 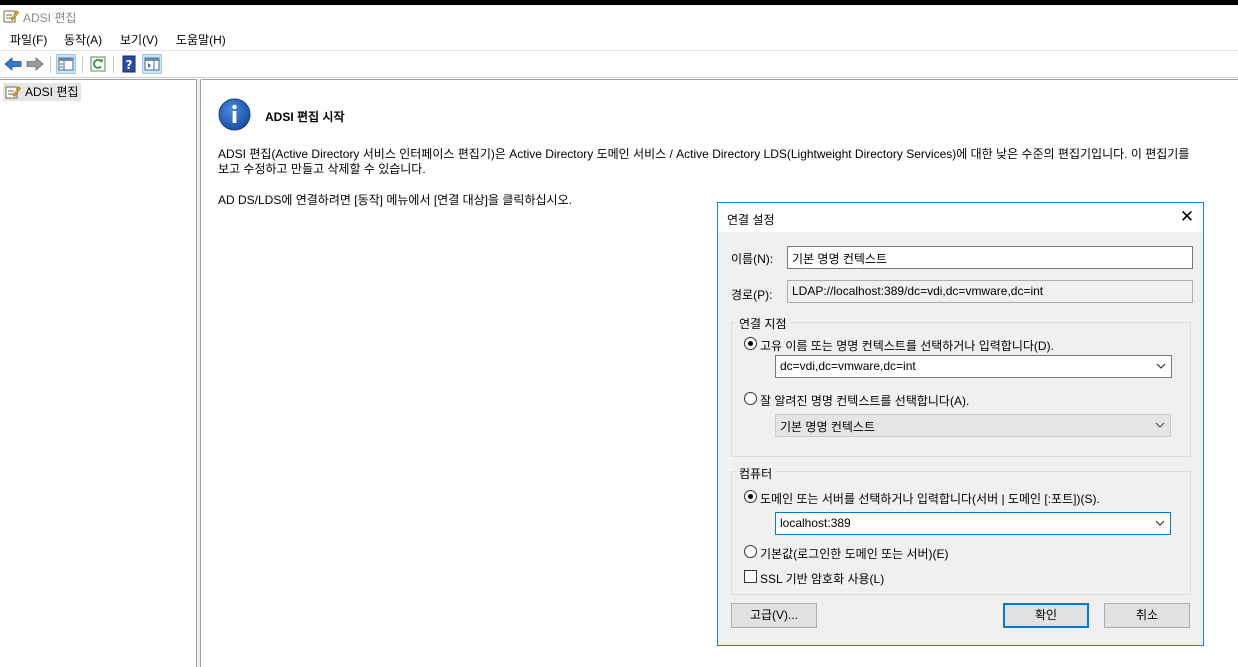 I want to click on pane-splitter, so click(x=199, y=373).